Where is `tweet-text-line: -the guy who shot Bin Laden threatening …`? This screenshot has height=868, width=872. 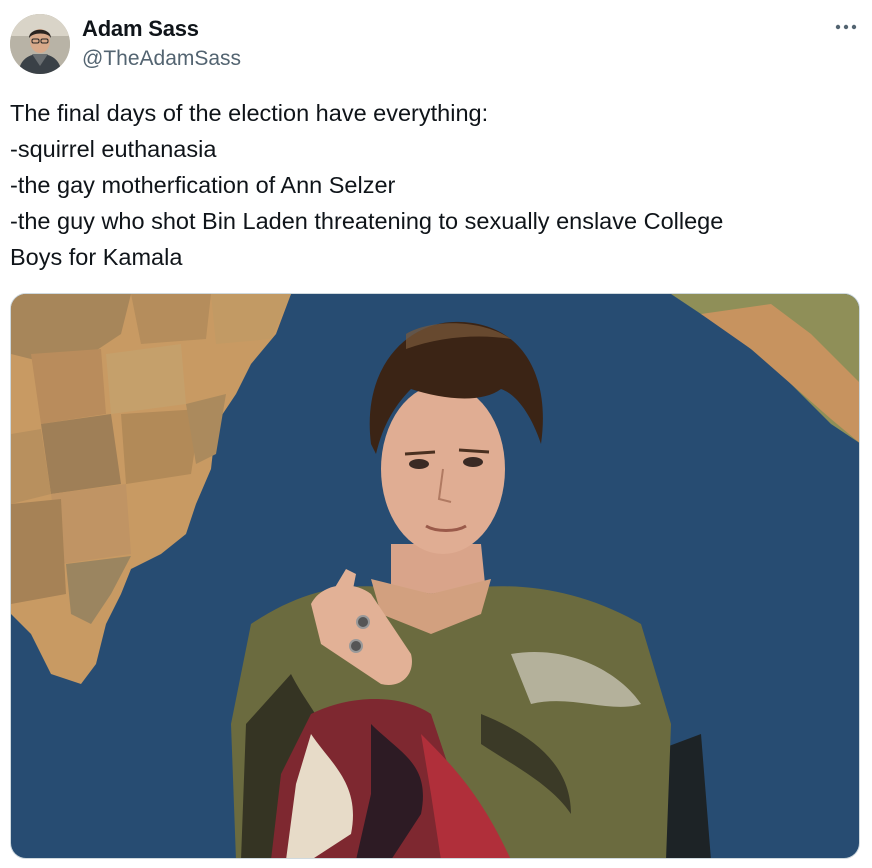
tweet-text-line: -the guy who shot Bin Laden threatening … is located at coordinates (367, 221).